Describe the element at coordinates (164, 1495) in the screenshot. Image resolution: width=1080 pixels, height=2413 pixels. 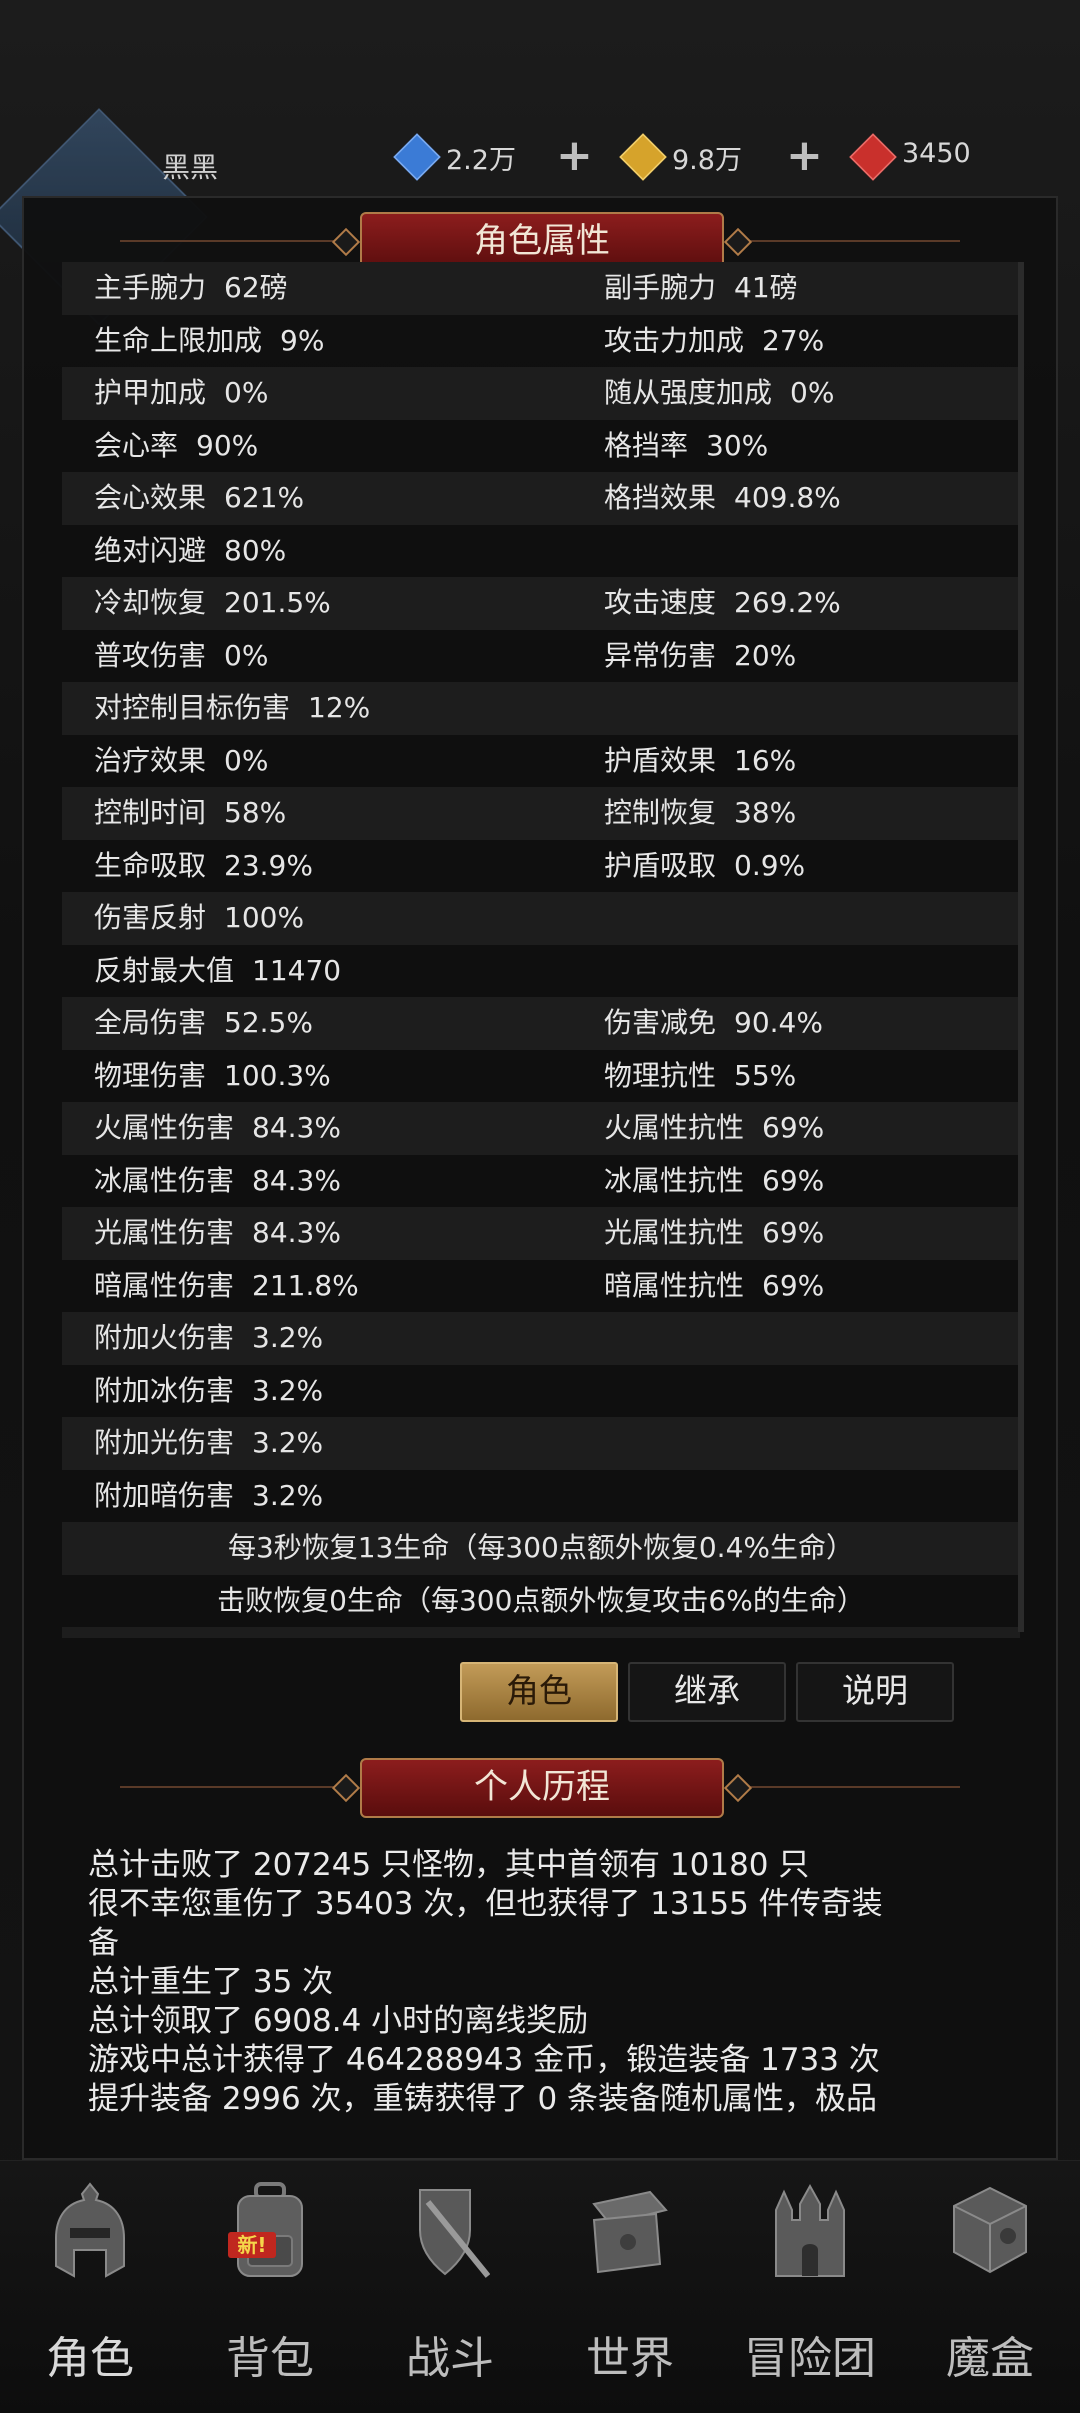
I see `attribute-label: 附加暗伤害` at that location.